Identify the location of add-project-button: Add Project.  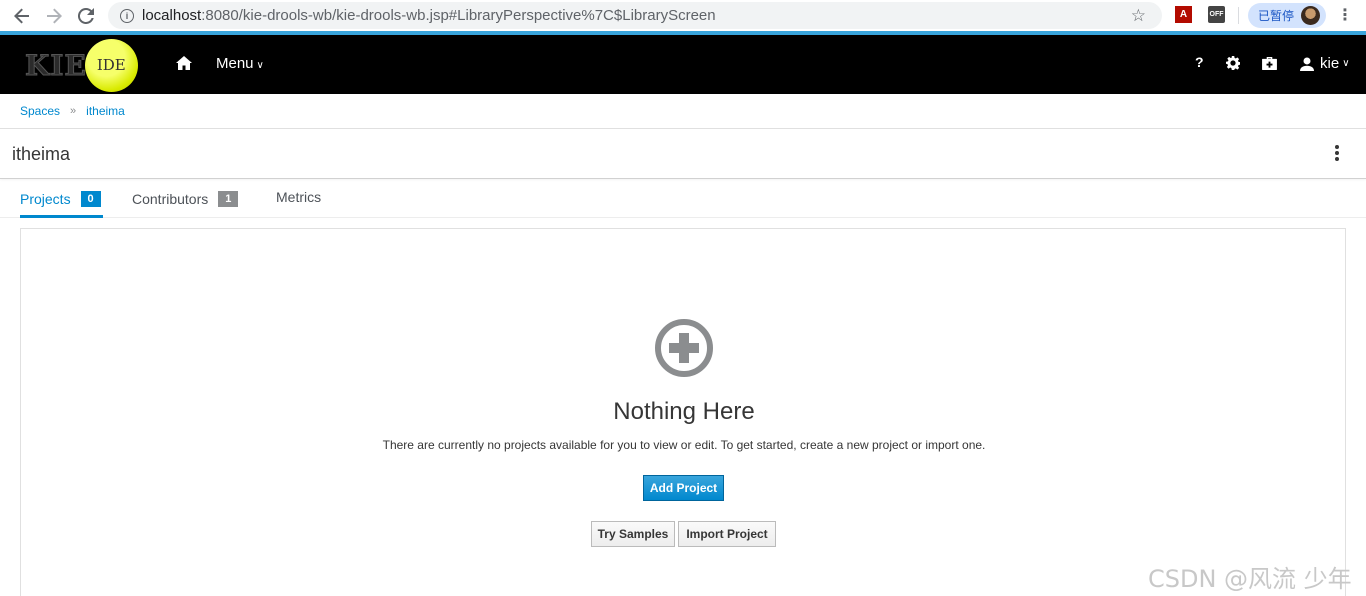
(683, 488).